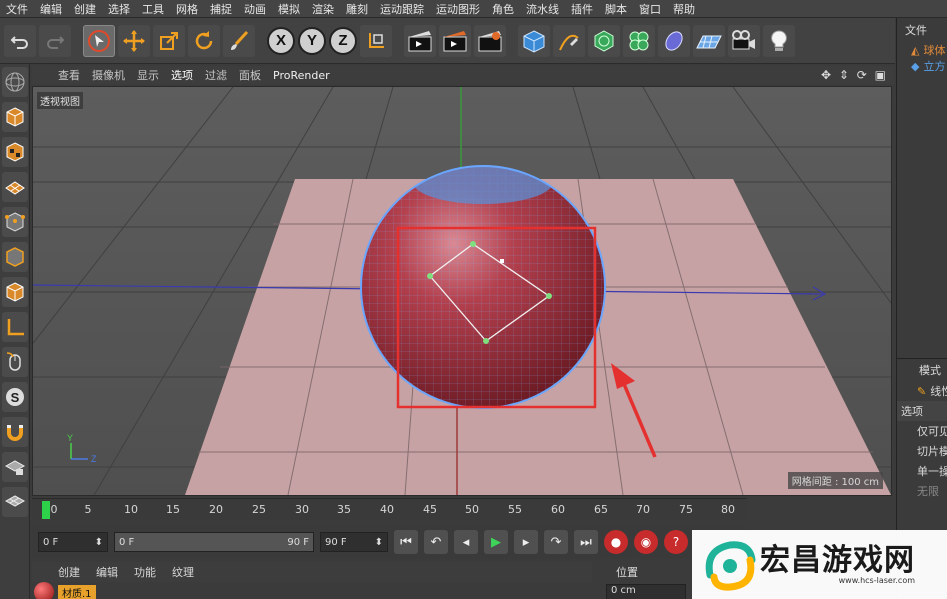 This screenshot has width=947, height=599. What do you see at coordinates (108, 75) in the screenshot?
I see `viewport-menu-cameras: 摄像机` at bounding box center [108, 75].